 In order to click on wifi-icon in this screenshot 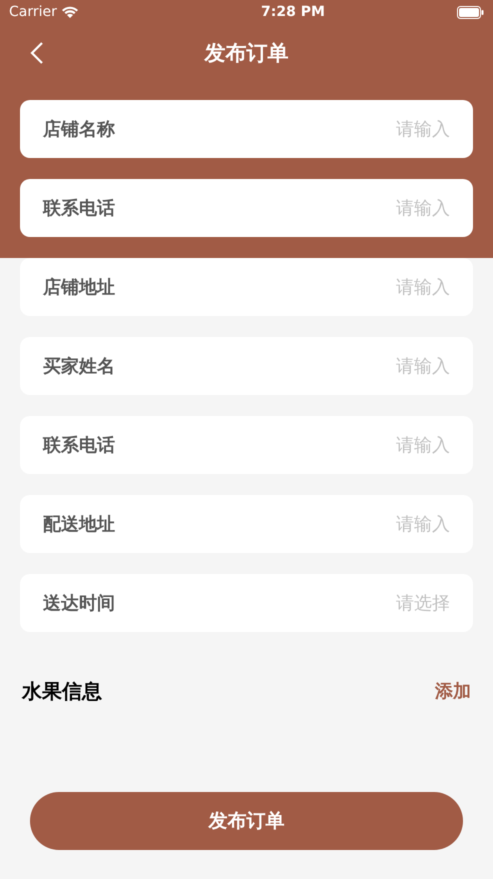, I will do `click(69, 12)`.